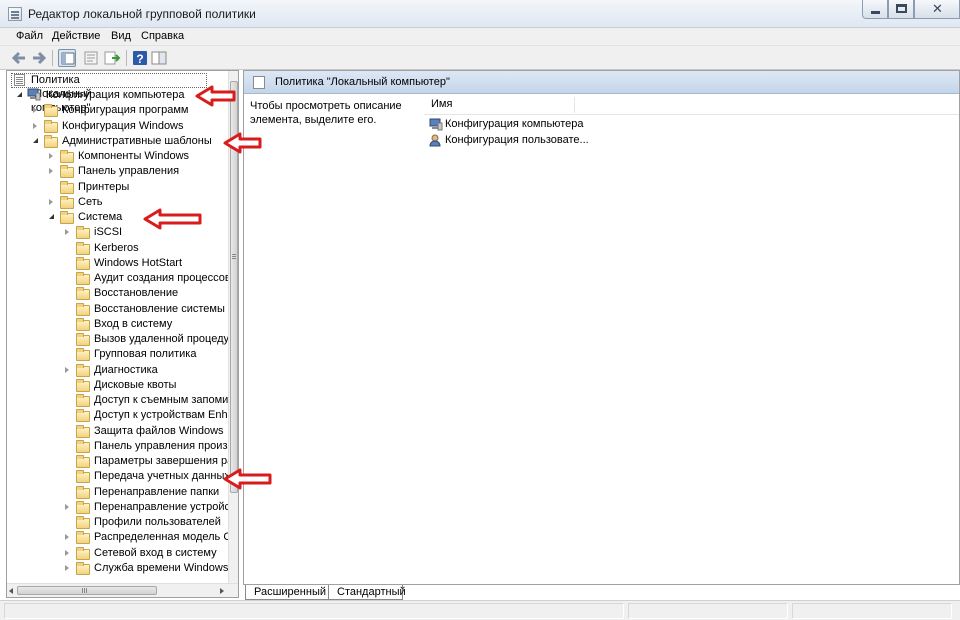 The image size is (960, 620). What do you see at coordinates (112, 58) in the screenshot?
I see `export-list-icon` at bounding box center [112, 58].